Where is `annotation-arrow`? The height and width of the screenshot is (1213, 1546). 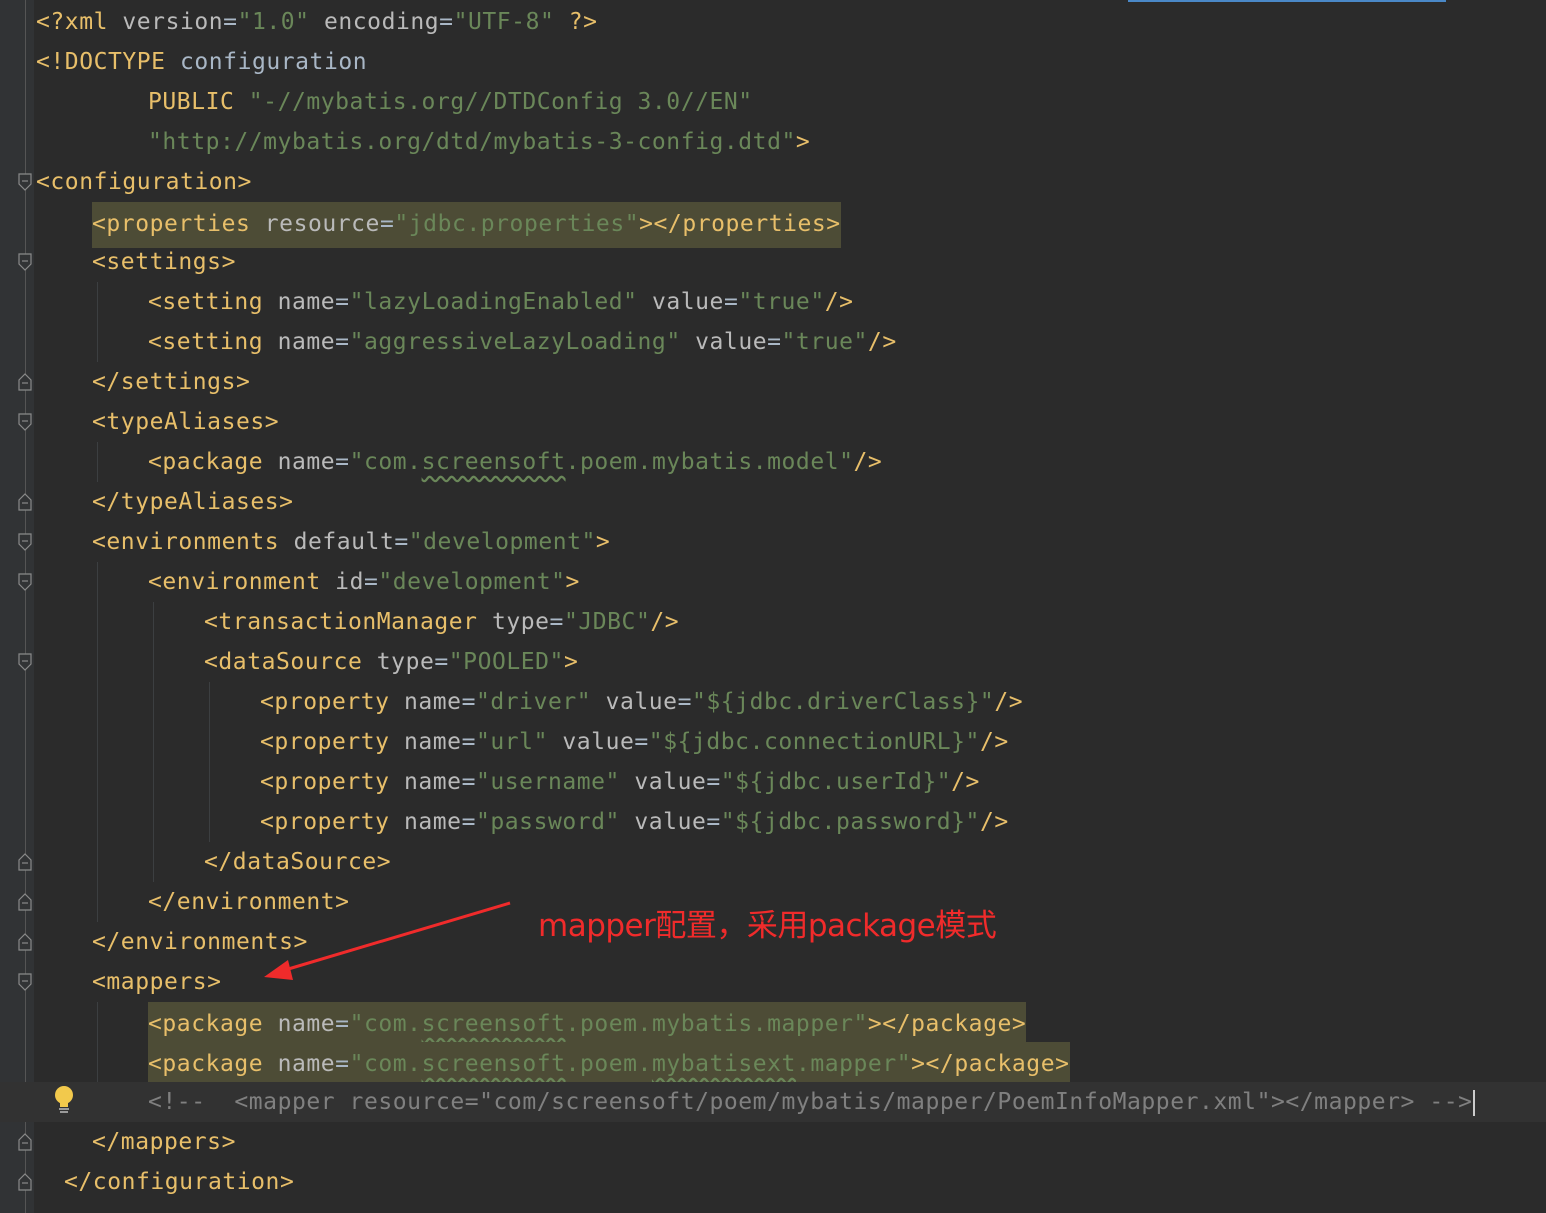 annotation-arrow is located at coordinates (387, 940).